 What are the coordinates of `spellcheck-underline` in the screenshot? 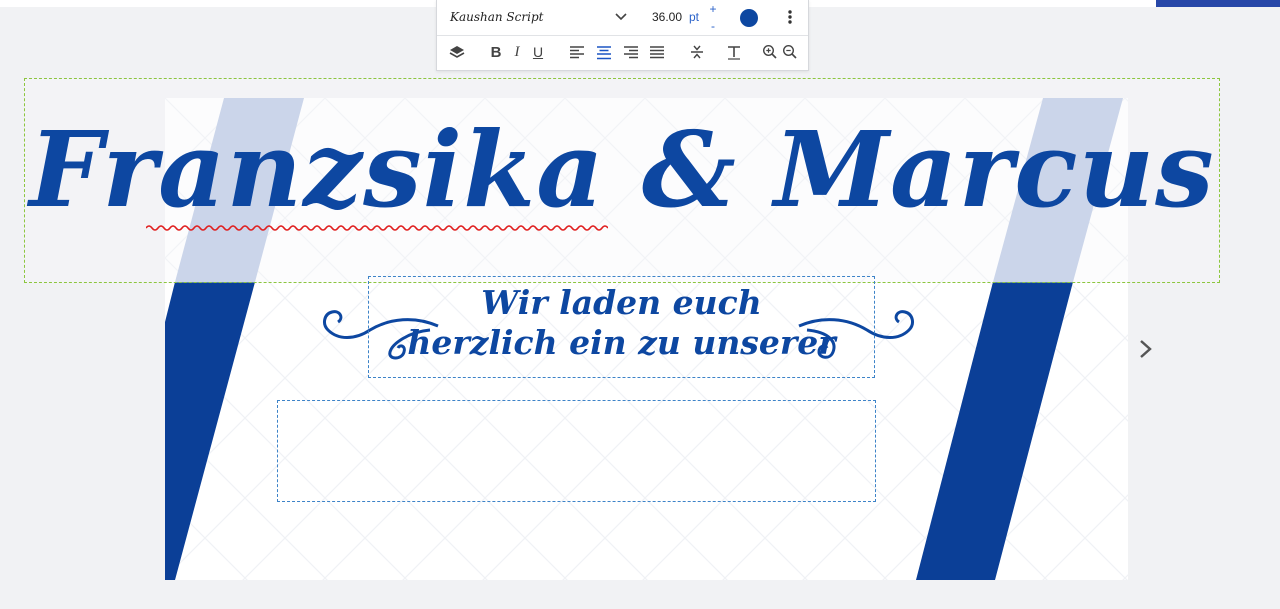 It's located at (377, 228).